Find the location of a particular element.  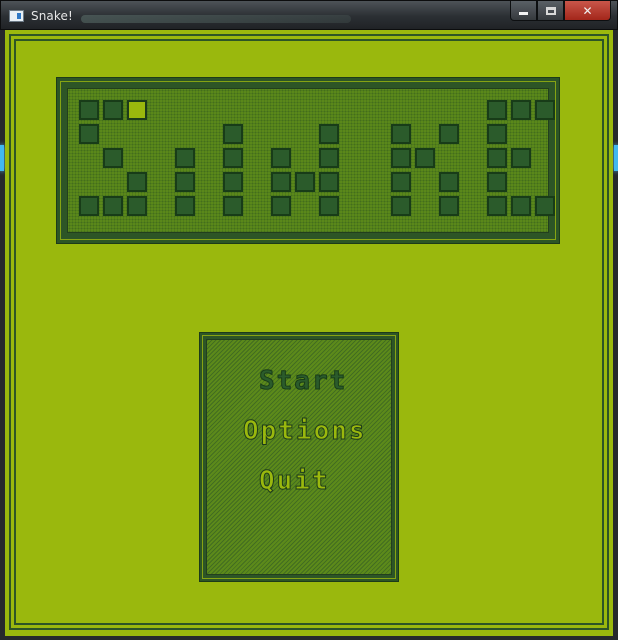

maximize-button is located at coordinates (550, 11).